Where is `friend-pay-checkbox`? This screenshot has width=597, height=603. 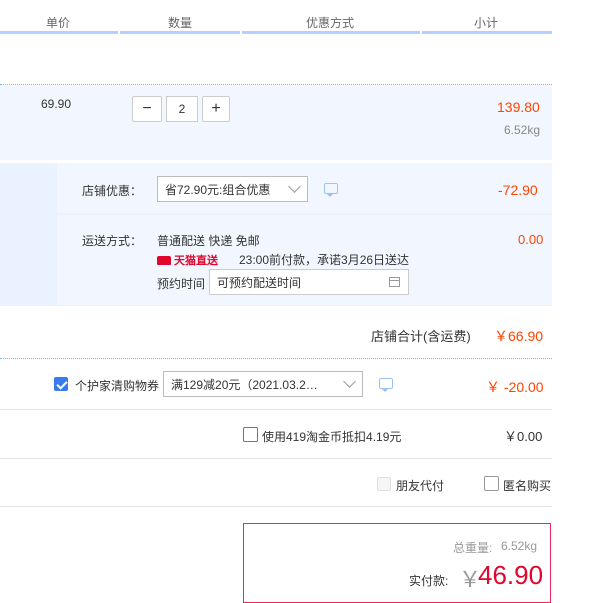 friend-pay-checkbox is located at coordinates (384, 484).